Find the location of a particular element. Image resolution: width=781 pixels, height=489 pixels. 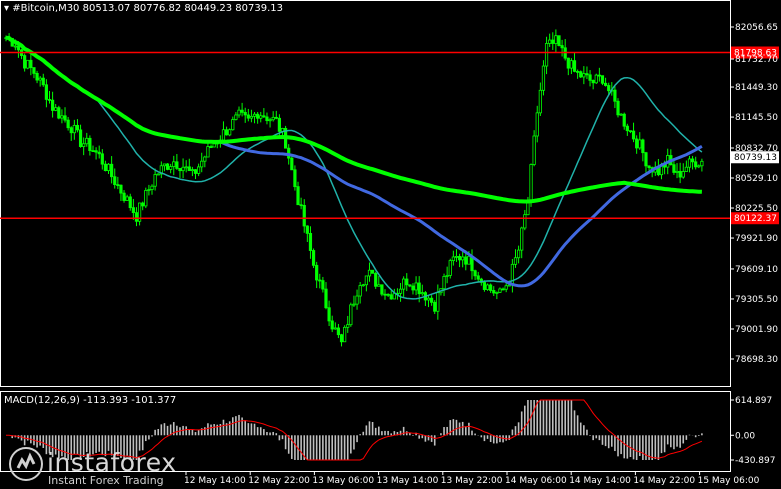

instaforex-logo-icon is located at coordinates (26, 464).